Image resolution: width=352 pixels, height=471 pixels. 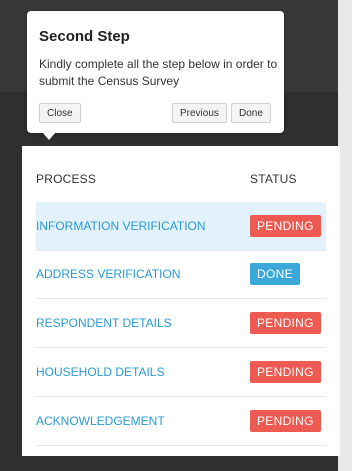 What do you see at coordinates (100, 372) in the screenshot?
I see `process-link-household-details: HOUSEHOLD DETAILS` at bounding box center [100, 372].